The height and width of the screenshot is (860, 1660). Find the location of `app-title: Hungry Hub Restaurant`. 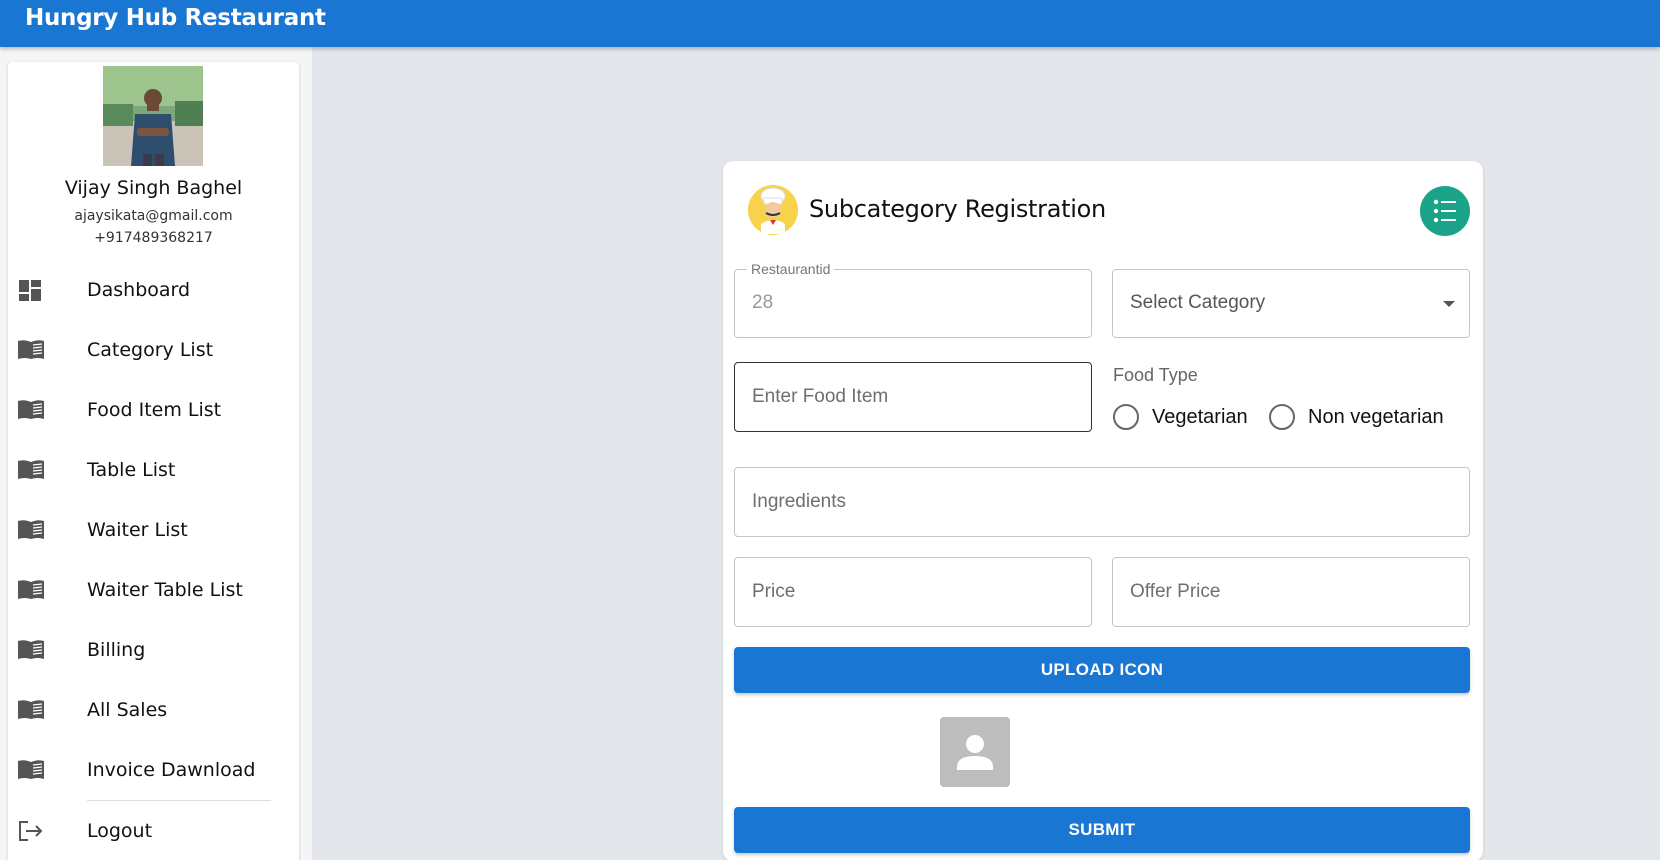

app-title: Hungry Hub Restaurant is located at coordinates (175, 18).